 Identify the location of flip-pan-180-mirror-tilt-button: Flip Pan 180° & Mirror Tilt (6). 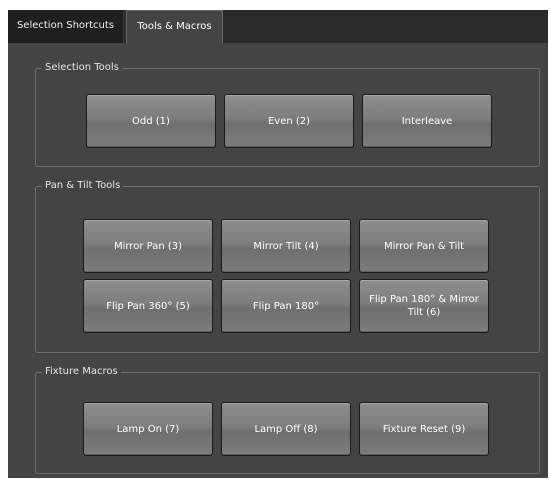
(424, 306).